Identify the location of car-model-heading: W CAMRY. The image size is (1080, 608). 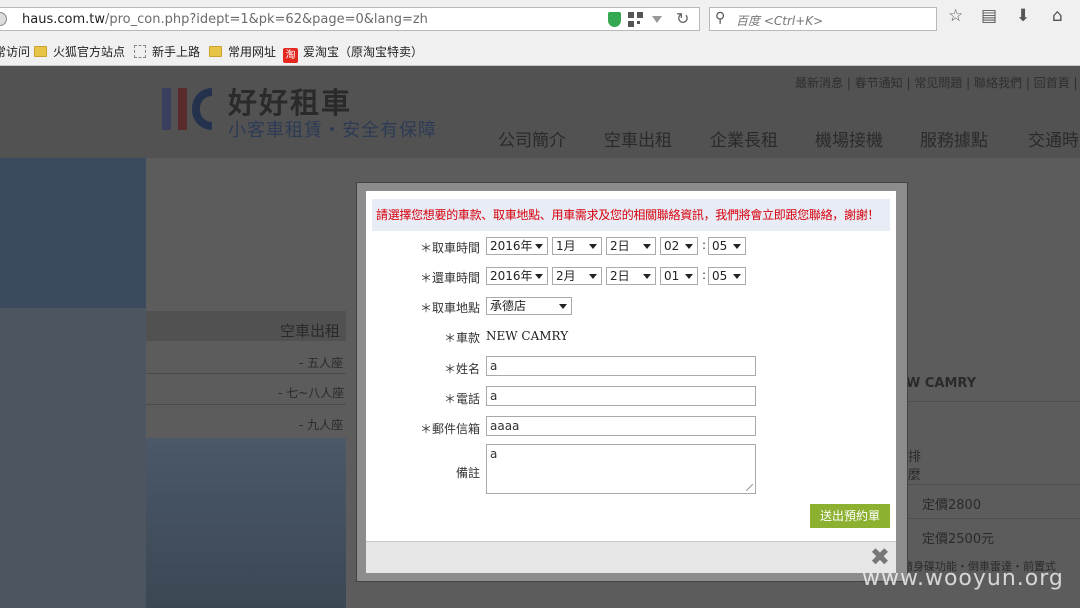
(941, 383).